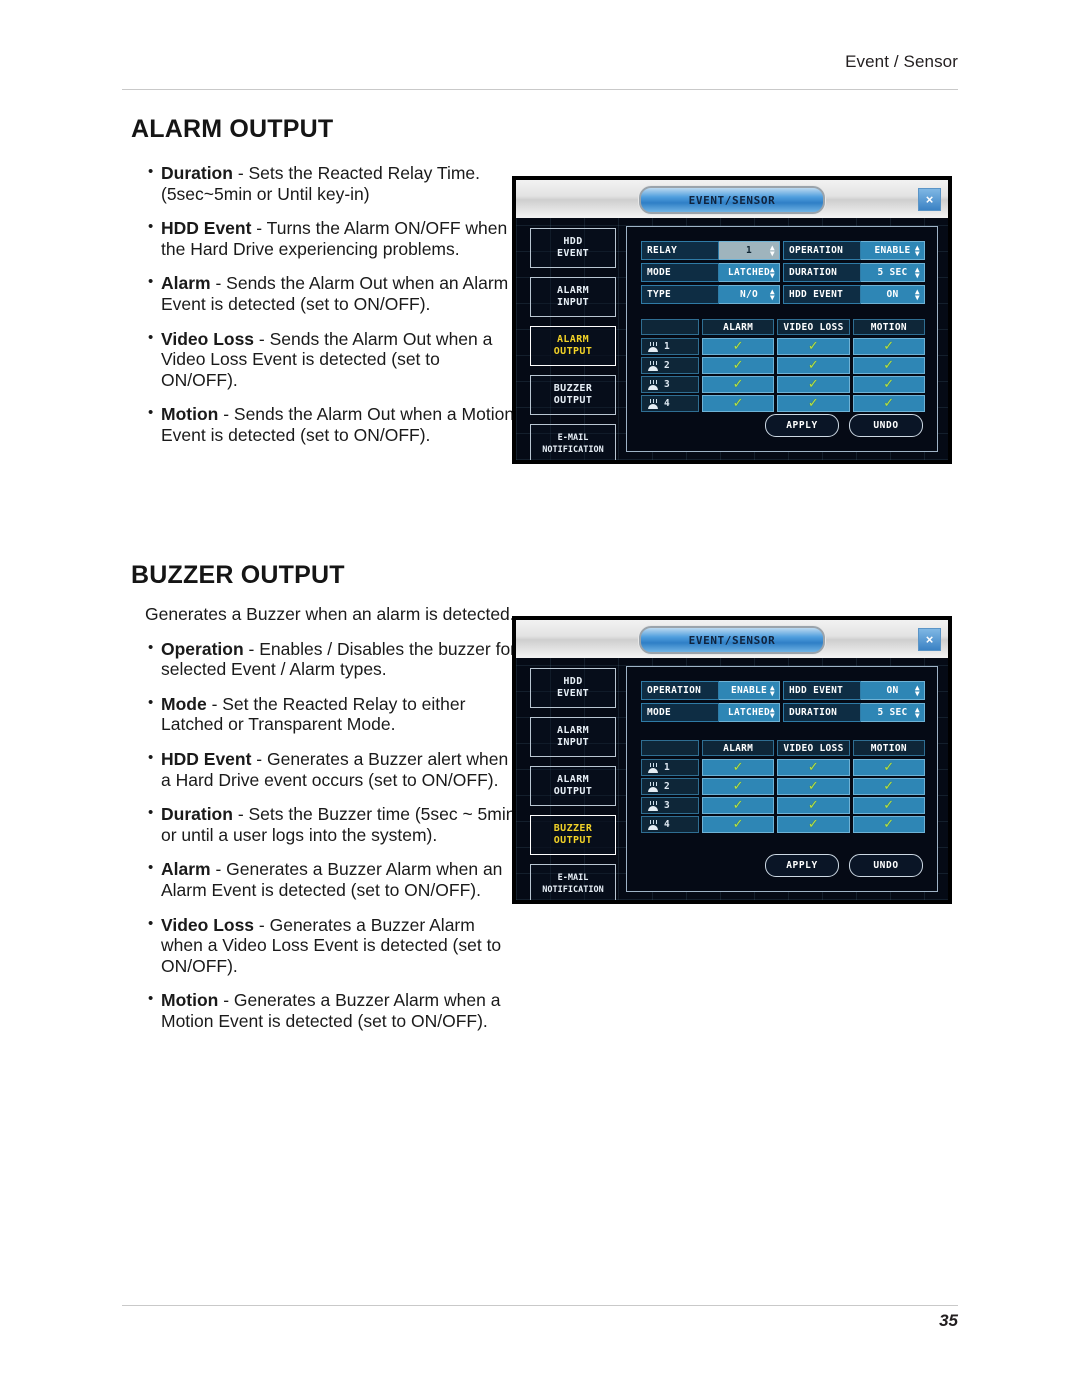  I want to click on dvr-field-label: HDD EVENT, so click(822, 690).